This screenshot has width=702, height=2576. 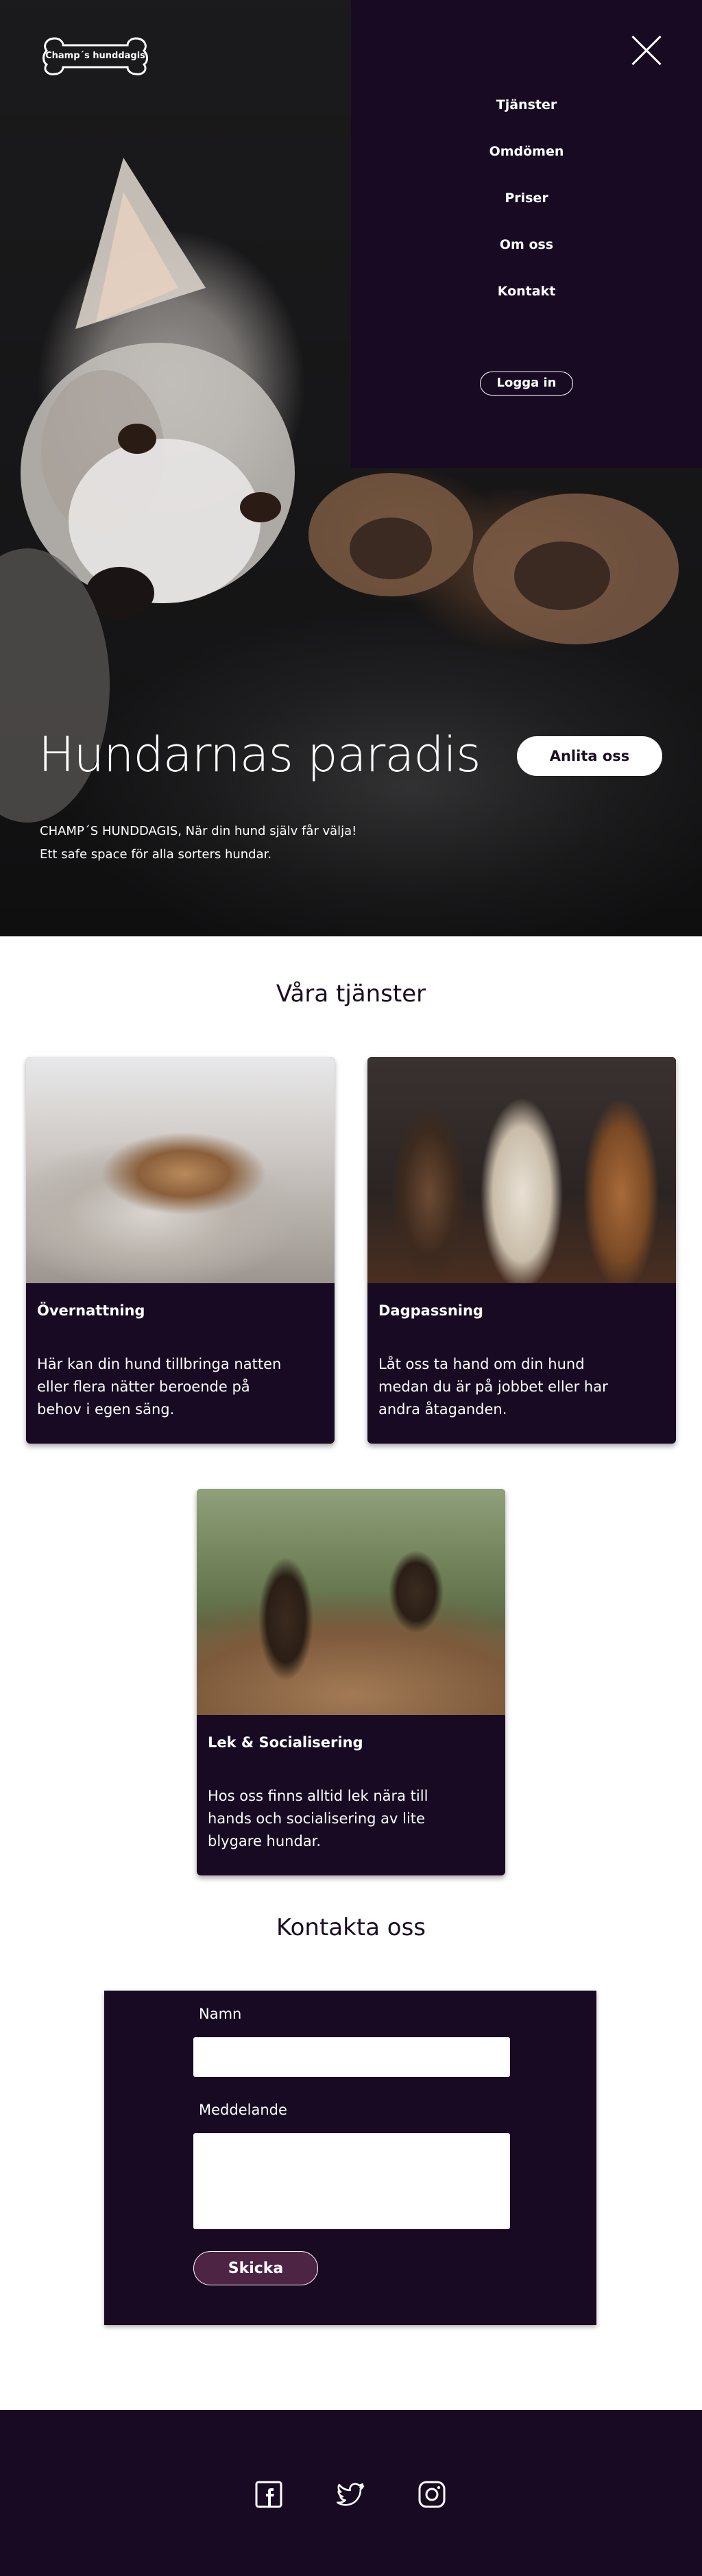 I want to click on name-field, so click(x=352, y=2057).